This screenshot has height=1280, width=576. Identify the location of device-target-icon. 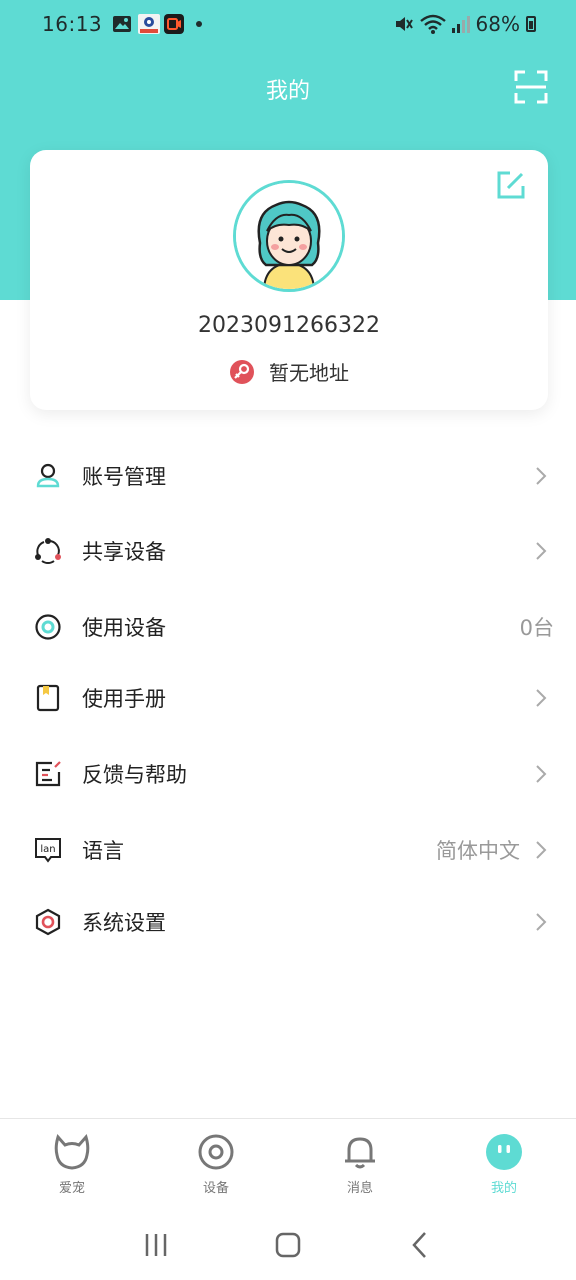
(48, 627).